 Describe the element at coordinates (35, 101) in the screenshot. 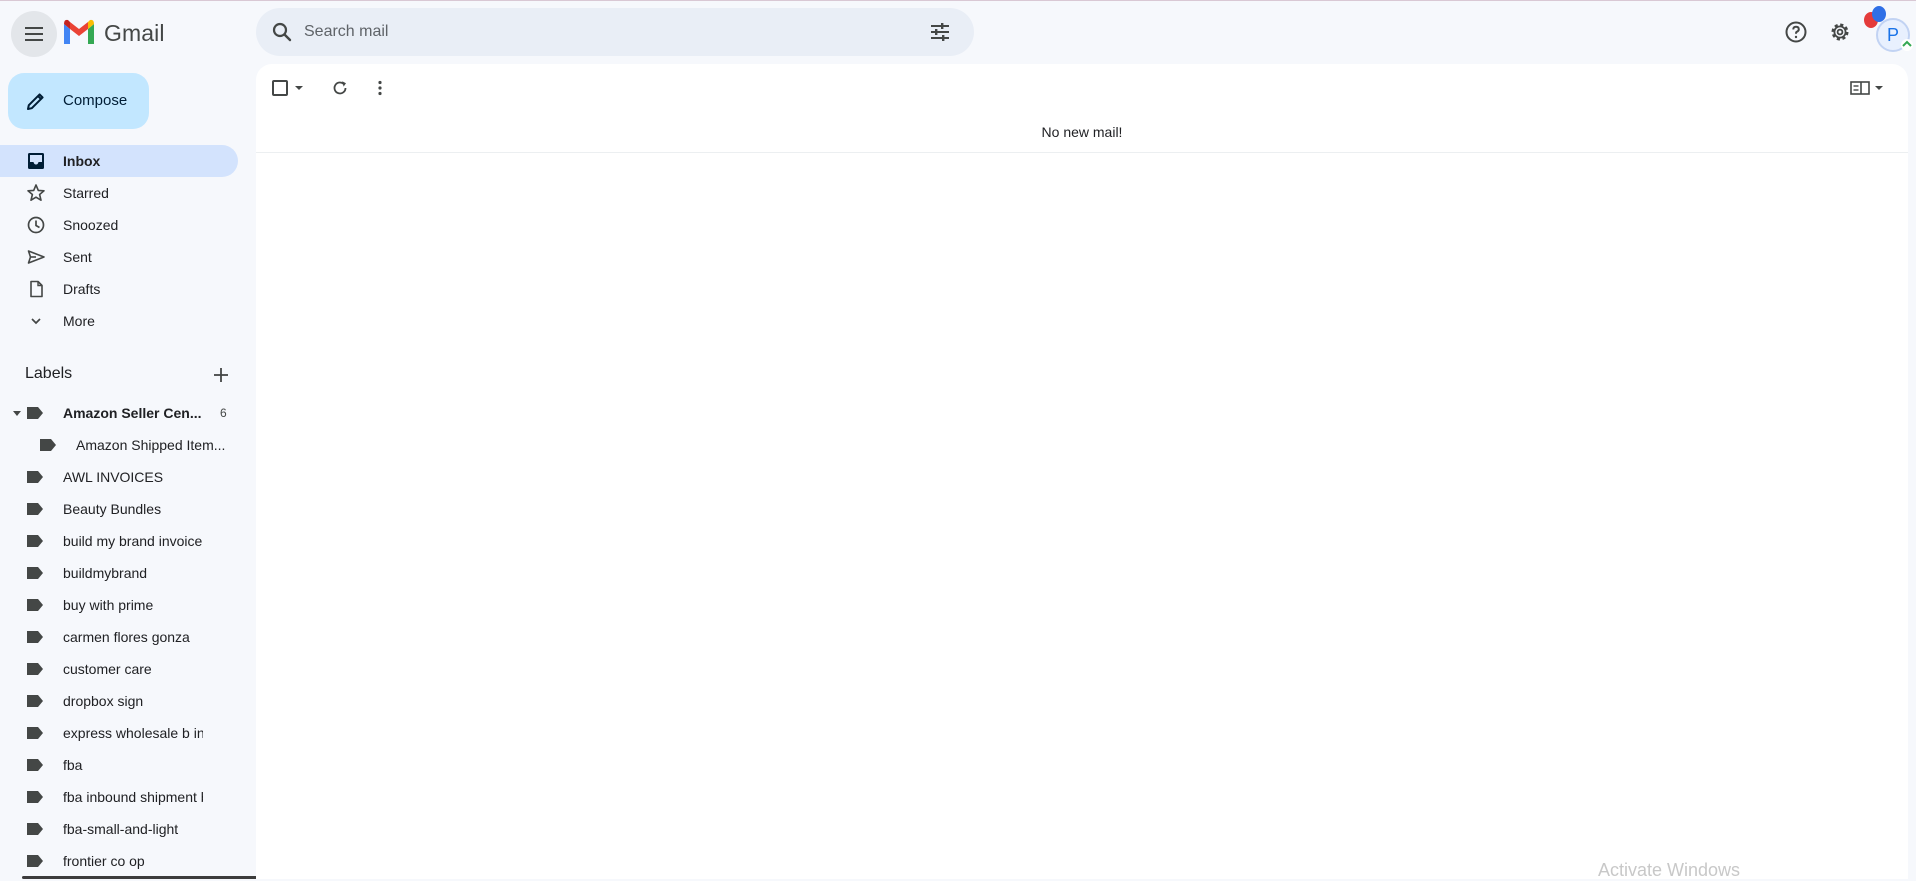

I see `pencil-icon` at that location.